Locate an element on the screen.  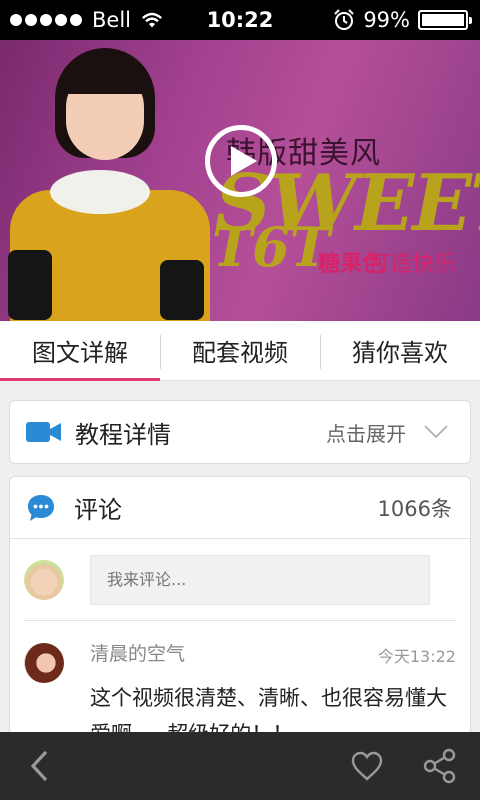
comment-bubble-icon is located at coordinates (41, 507).